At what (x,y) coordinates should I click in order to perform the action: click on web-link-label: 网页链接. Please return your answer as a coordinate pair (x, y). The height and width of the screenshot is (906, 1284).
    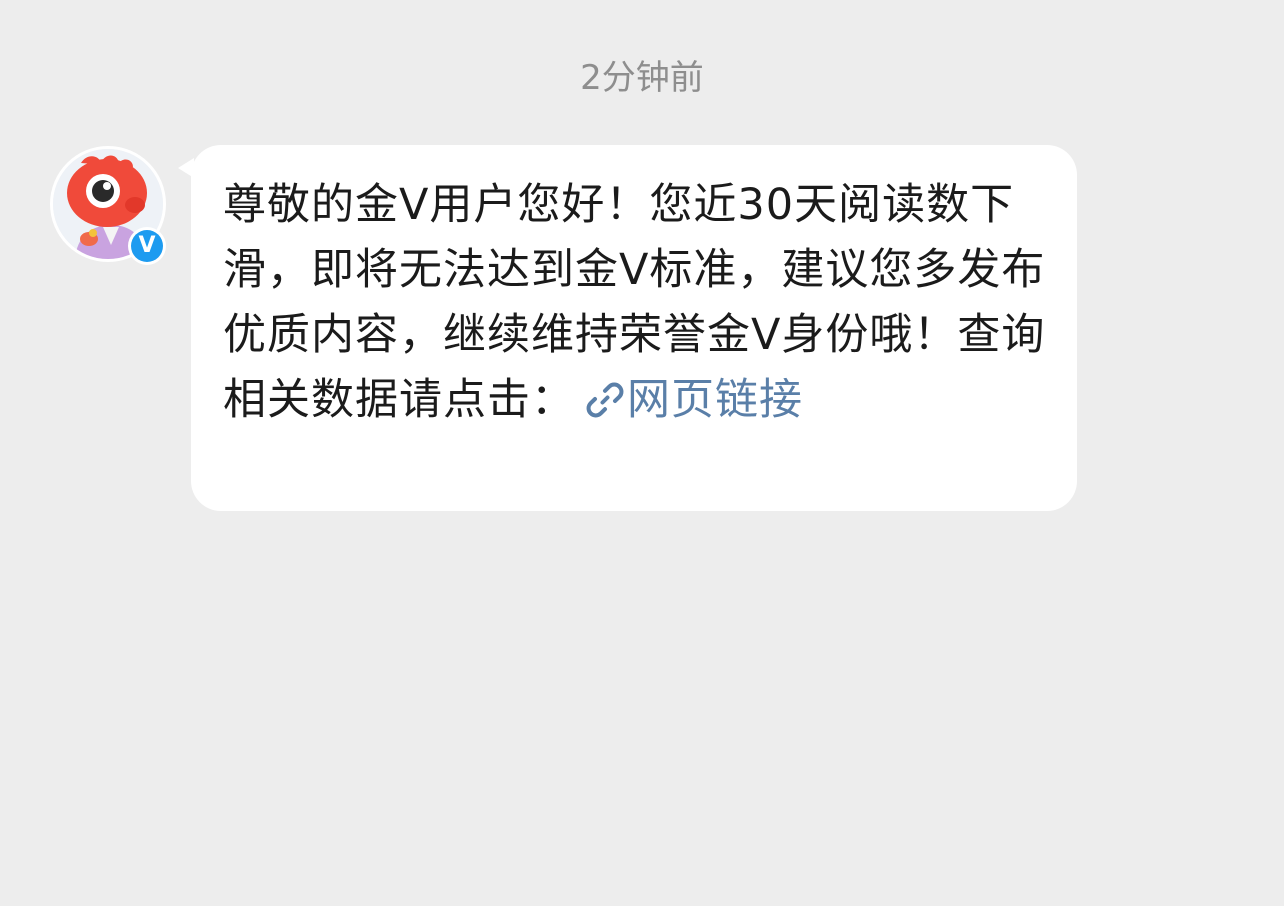
    Looking at the image, I should click on (715, 400).